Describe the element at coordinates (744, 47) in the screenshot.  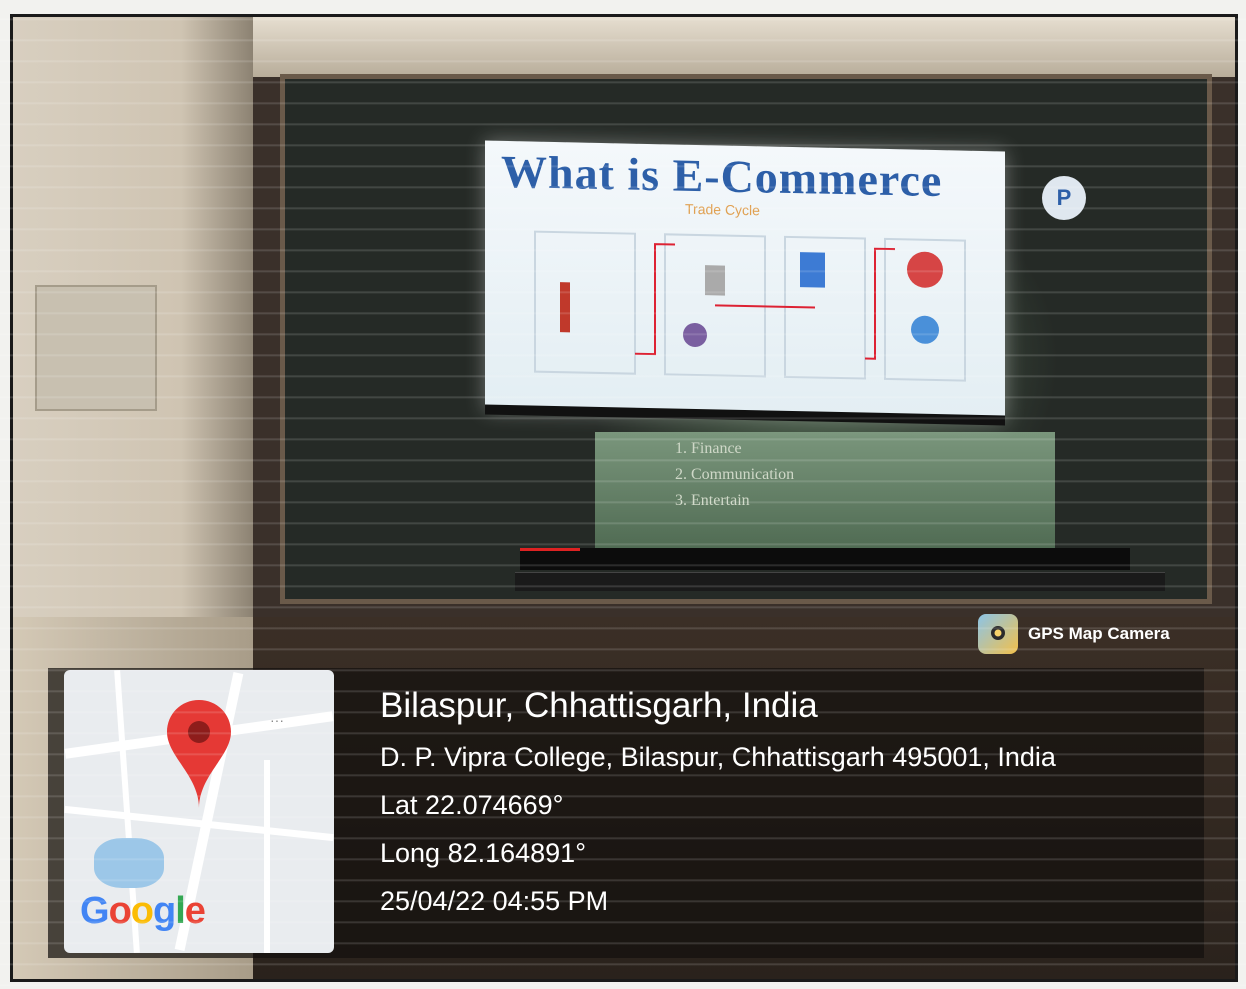
I see `wall-top` at that location.